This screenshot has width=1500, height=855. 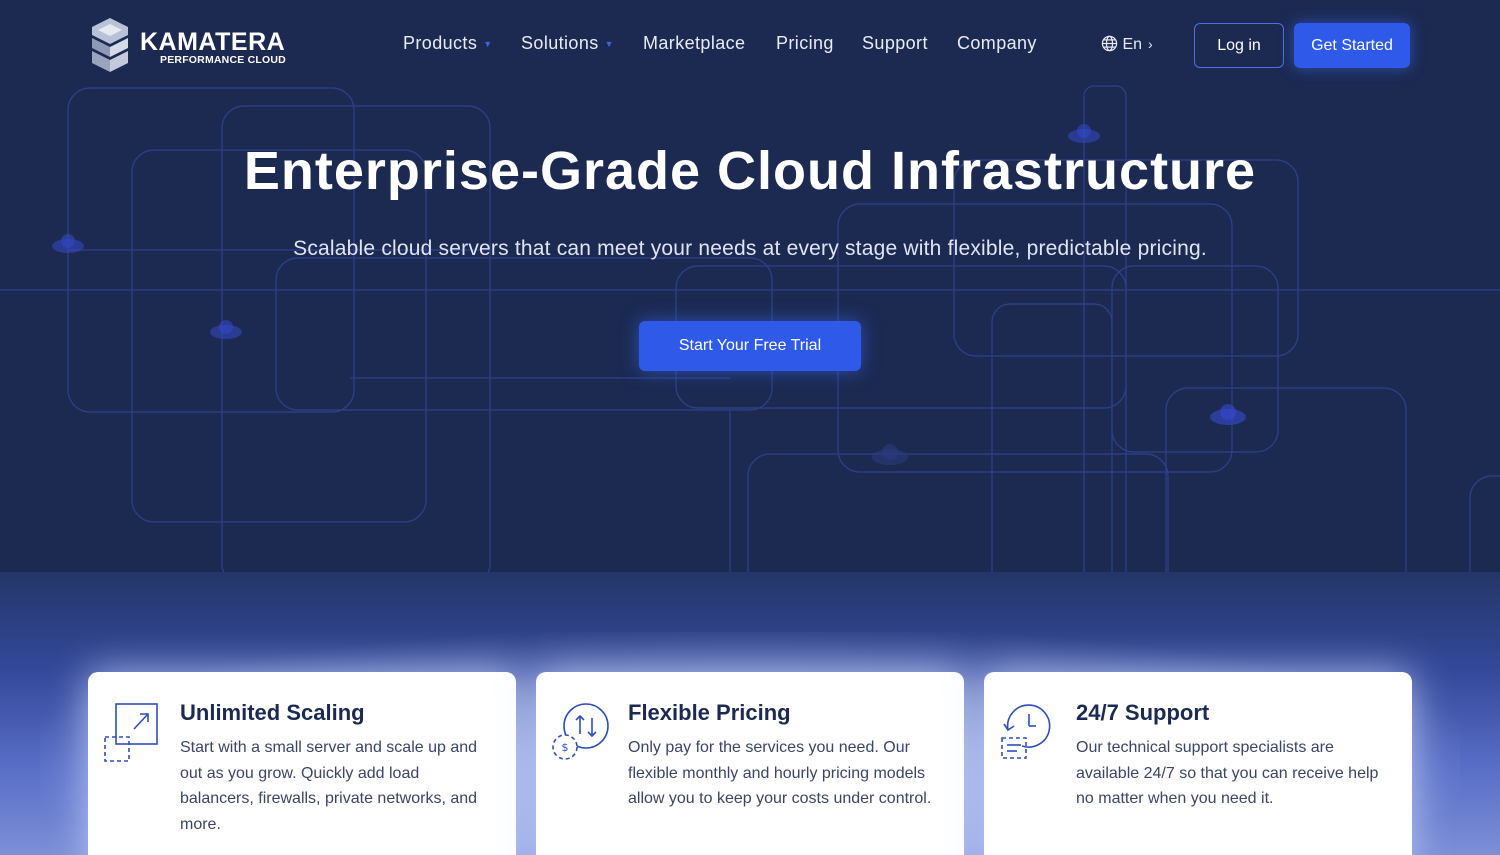 I want to click on brand-name: KAMATERA, so click(x=213, y=42).